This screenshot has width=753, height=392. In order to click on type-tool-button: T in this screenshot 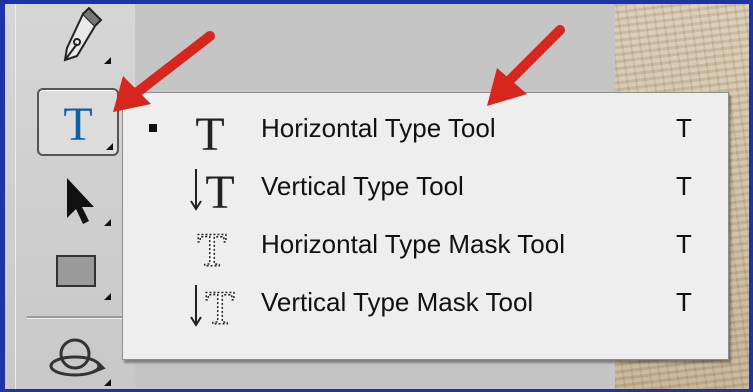, I will do `click(78, 122)`.